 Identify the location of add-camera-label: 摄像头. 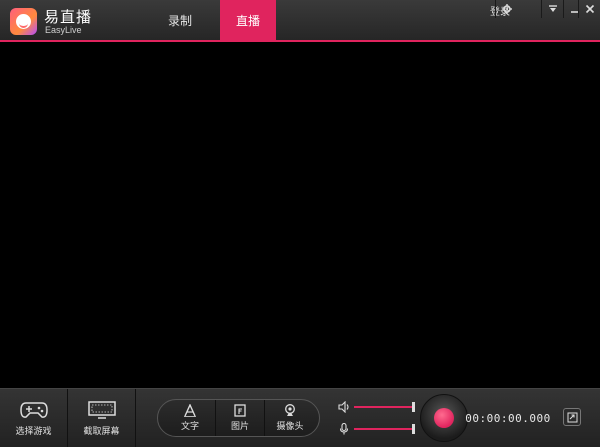
(290, 427).